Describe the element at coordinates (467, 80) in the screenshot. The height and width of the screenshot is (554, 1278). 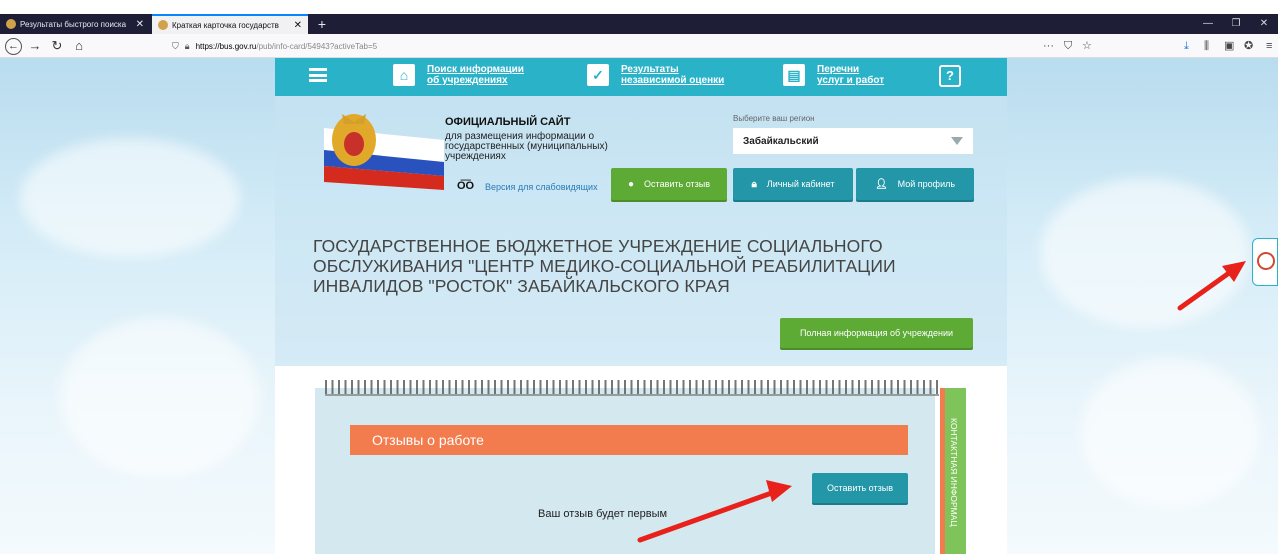
I see `menu-item-label: об учреждениях` at that location.